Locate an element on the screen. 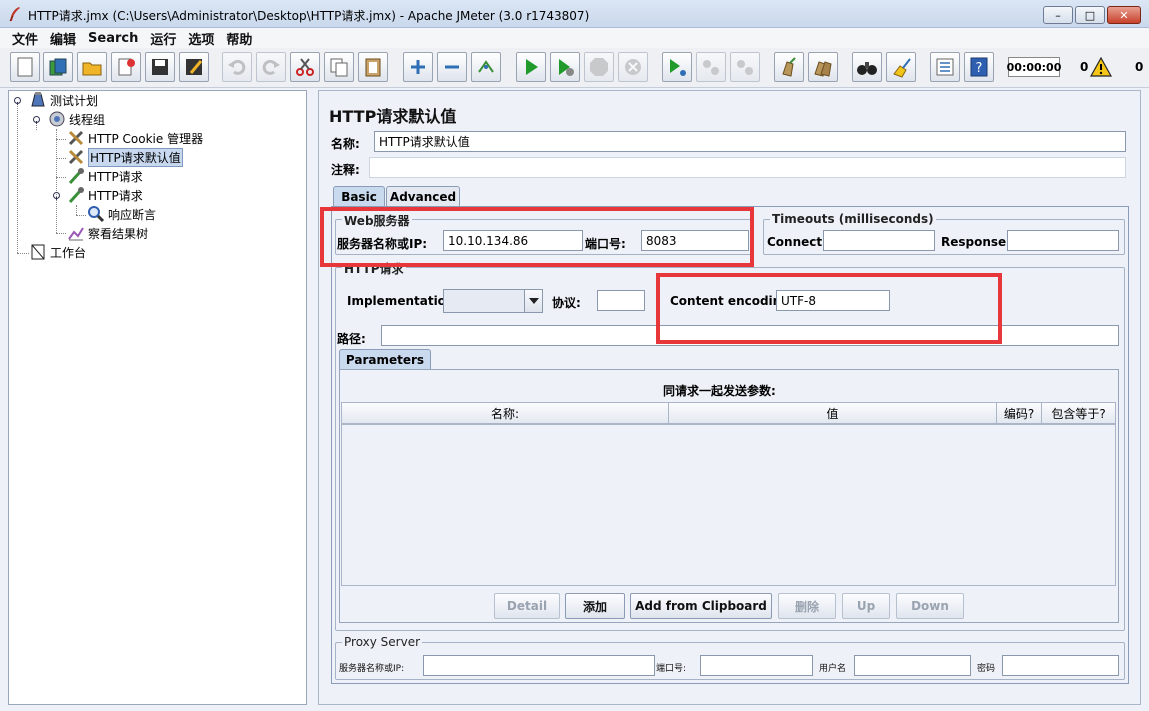  timeouts-title: Timeouts (milliseconds) is located at coordinates (853, 219).